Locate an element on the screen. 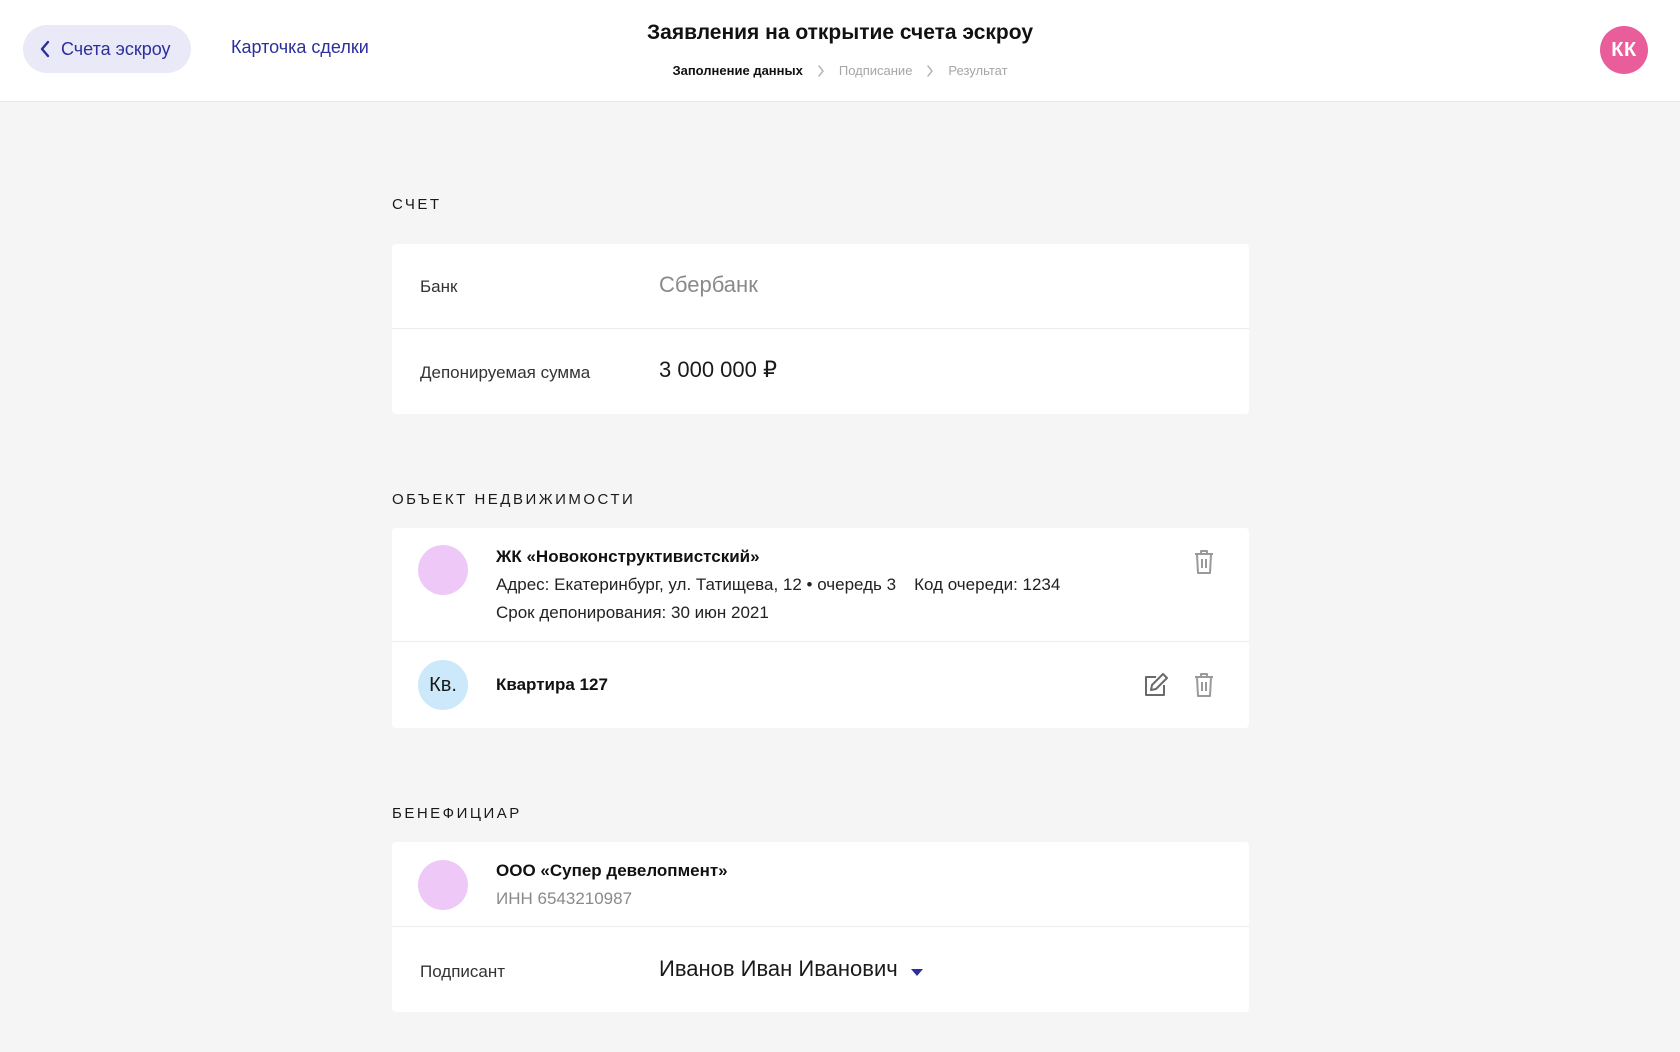  bank-value: Сбербанк is located at coordinates (708, 284).